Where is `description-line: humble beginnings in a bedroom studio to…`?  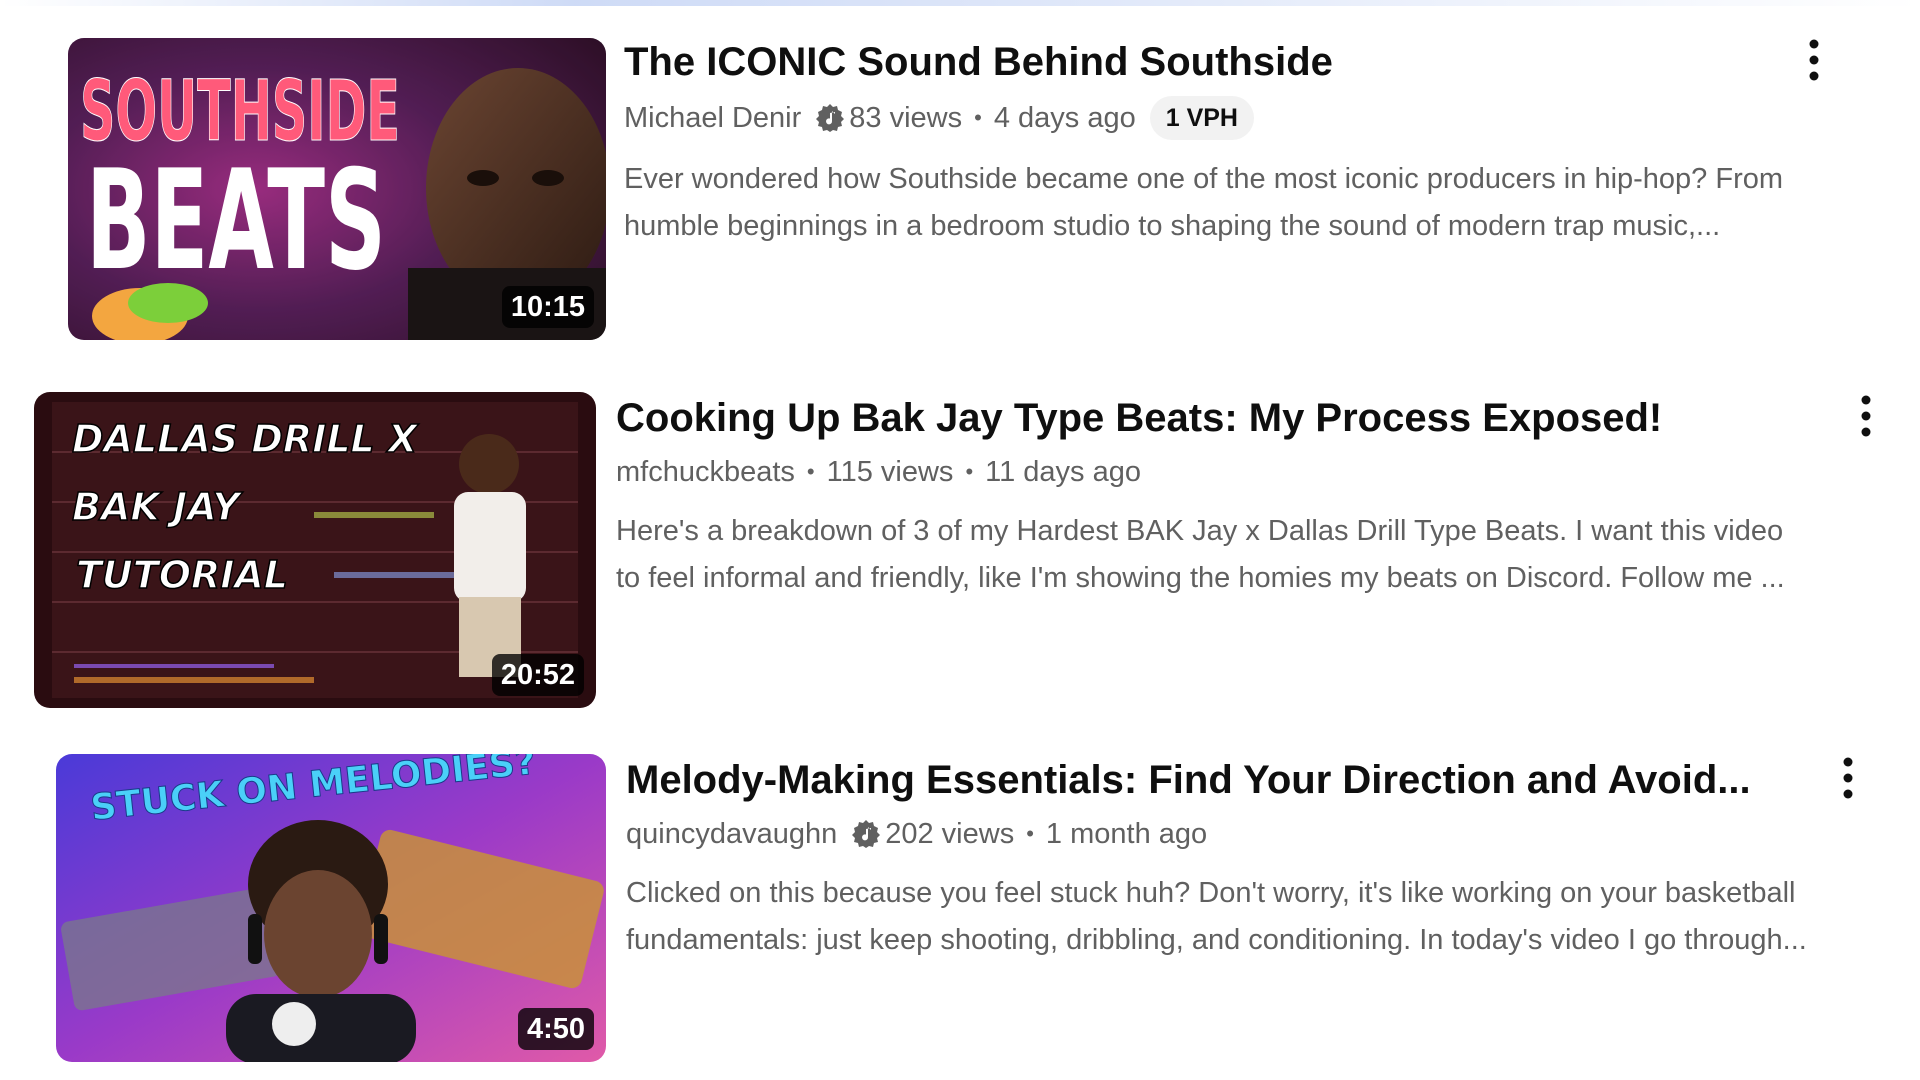 description-line: humble beginnings in a bedroom studio to… is located at coordinates (1172, 226).